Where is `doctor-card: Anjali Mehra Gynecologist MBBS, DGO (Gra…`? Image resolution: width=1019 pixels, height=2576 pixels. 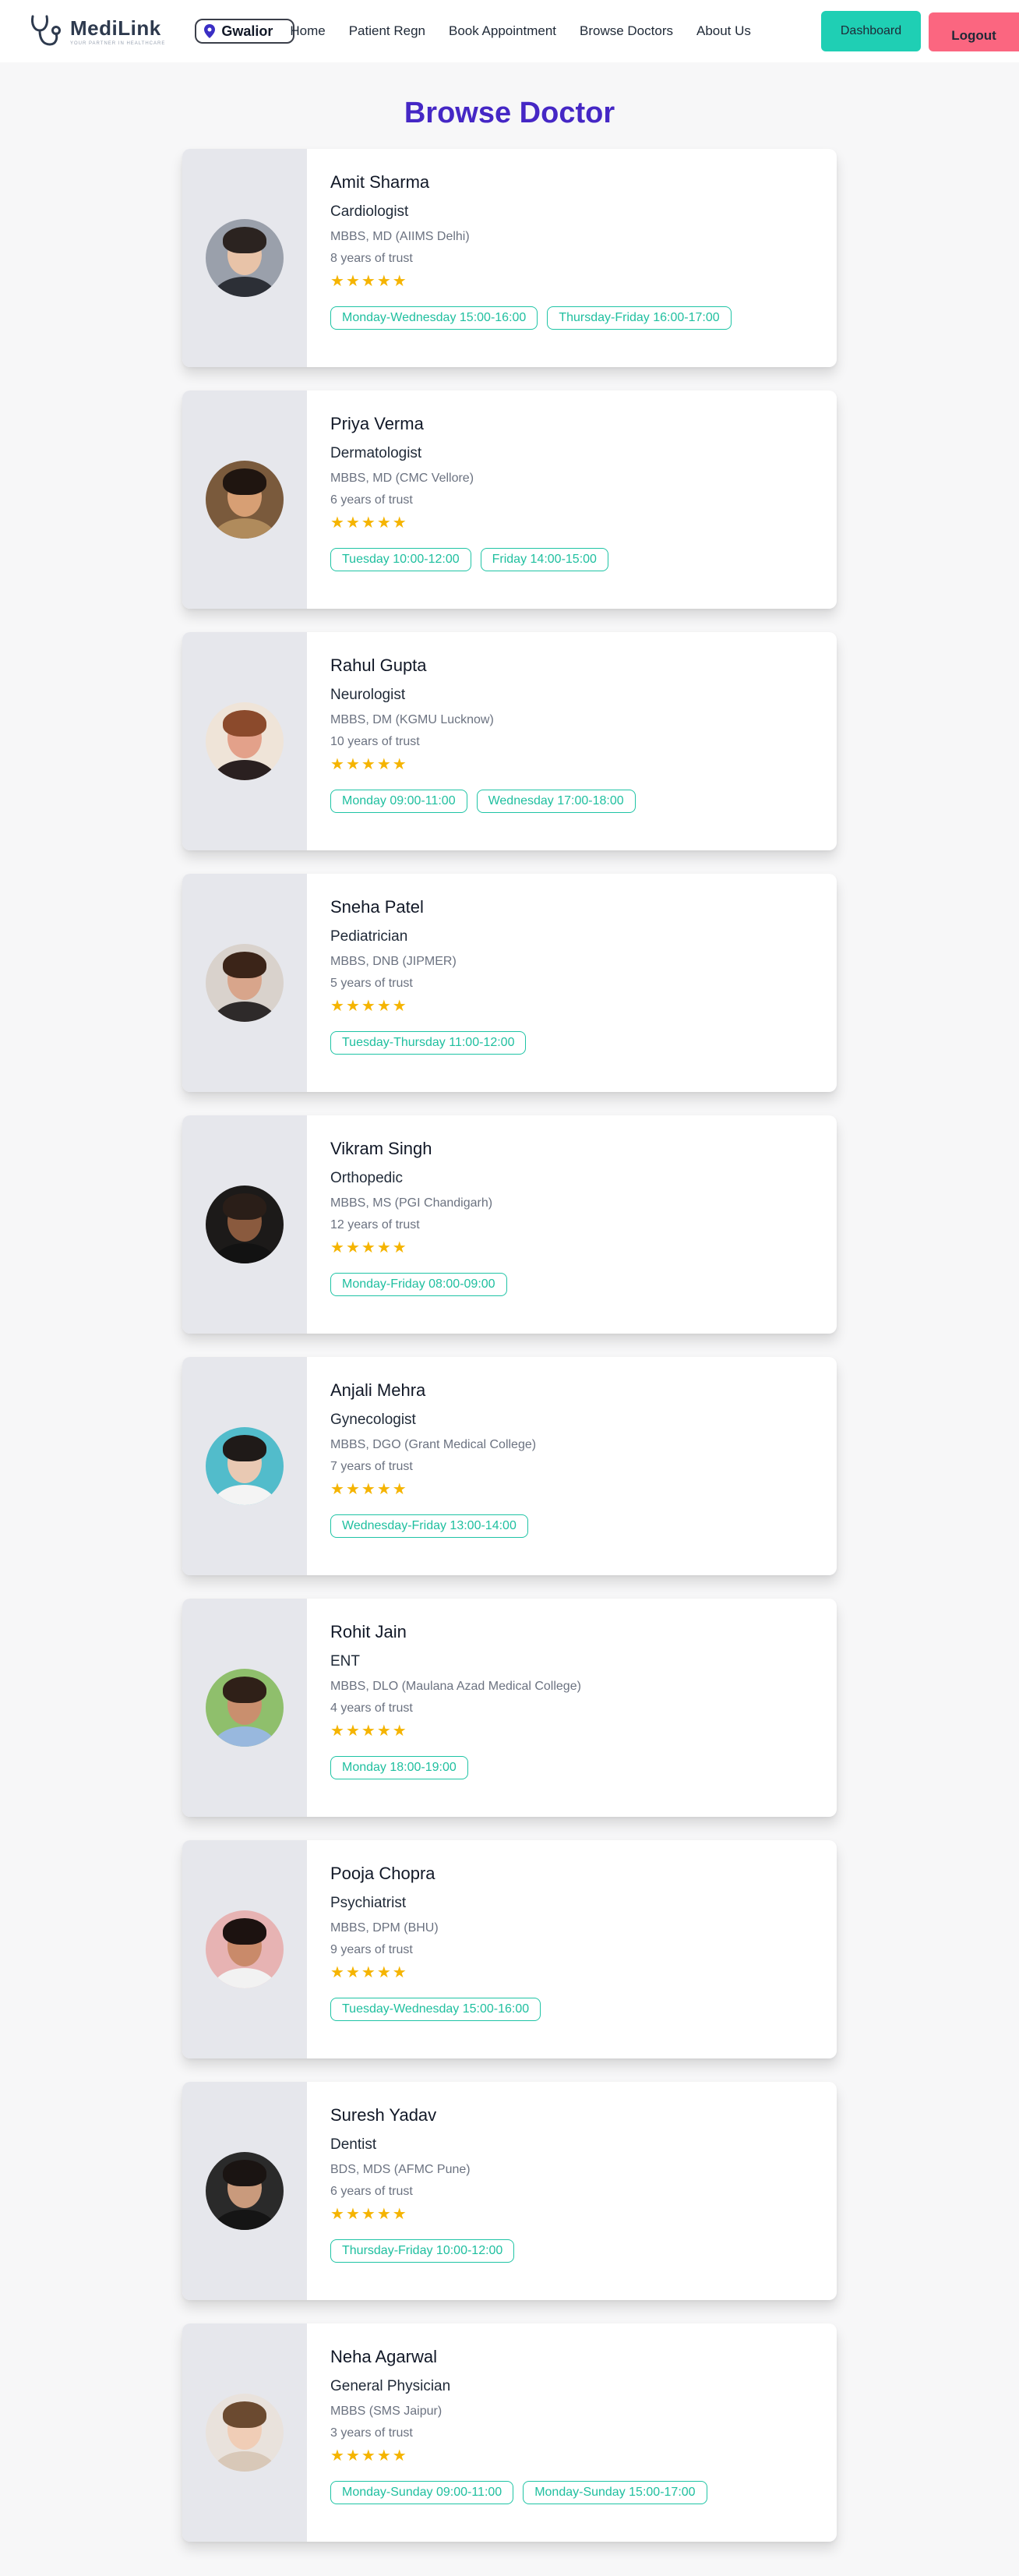 doctor-card: Anjali Mehra Gynecologist MBBS, DGO (Gra… is located at coordinates (509, 1466).